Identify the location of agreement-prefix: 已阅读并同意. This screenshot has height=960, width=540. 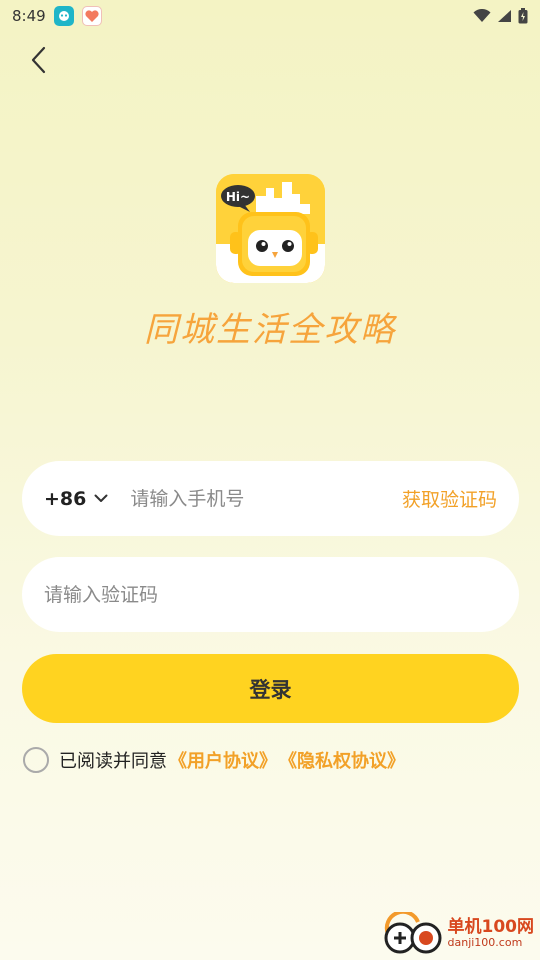
(113, 761).